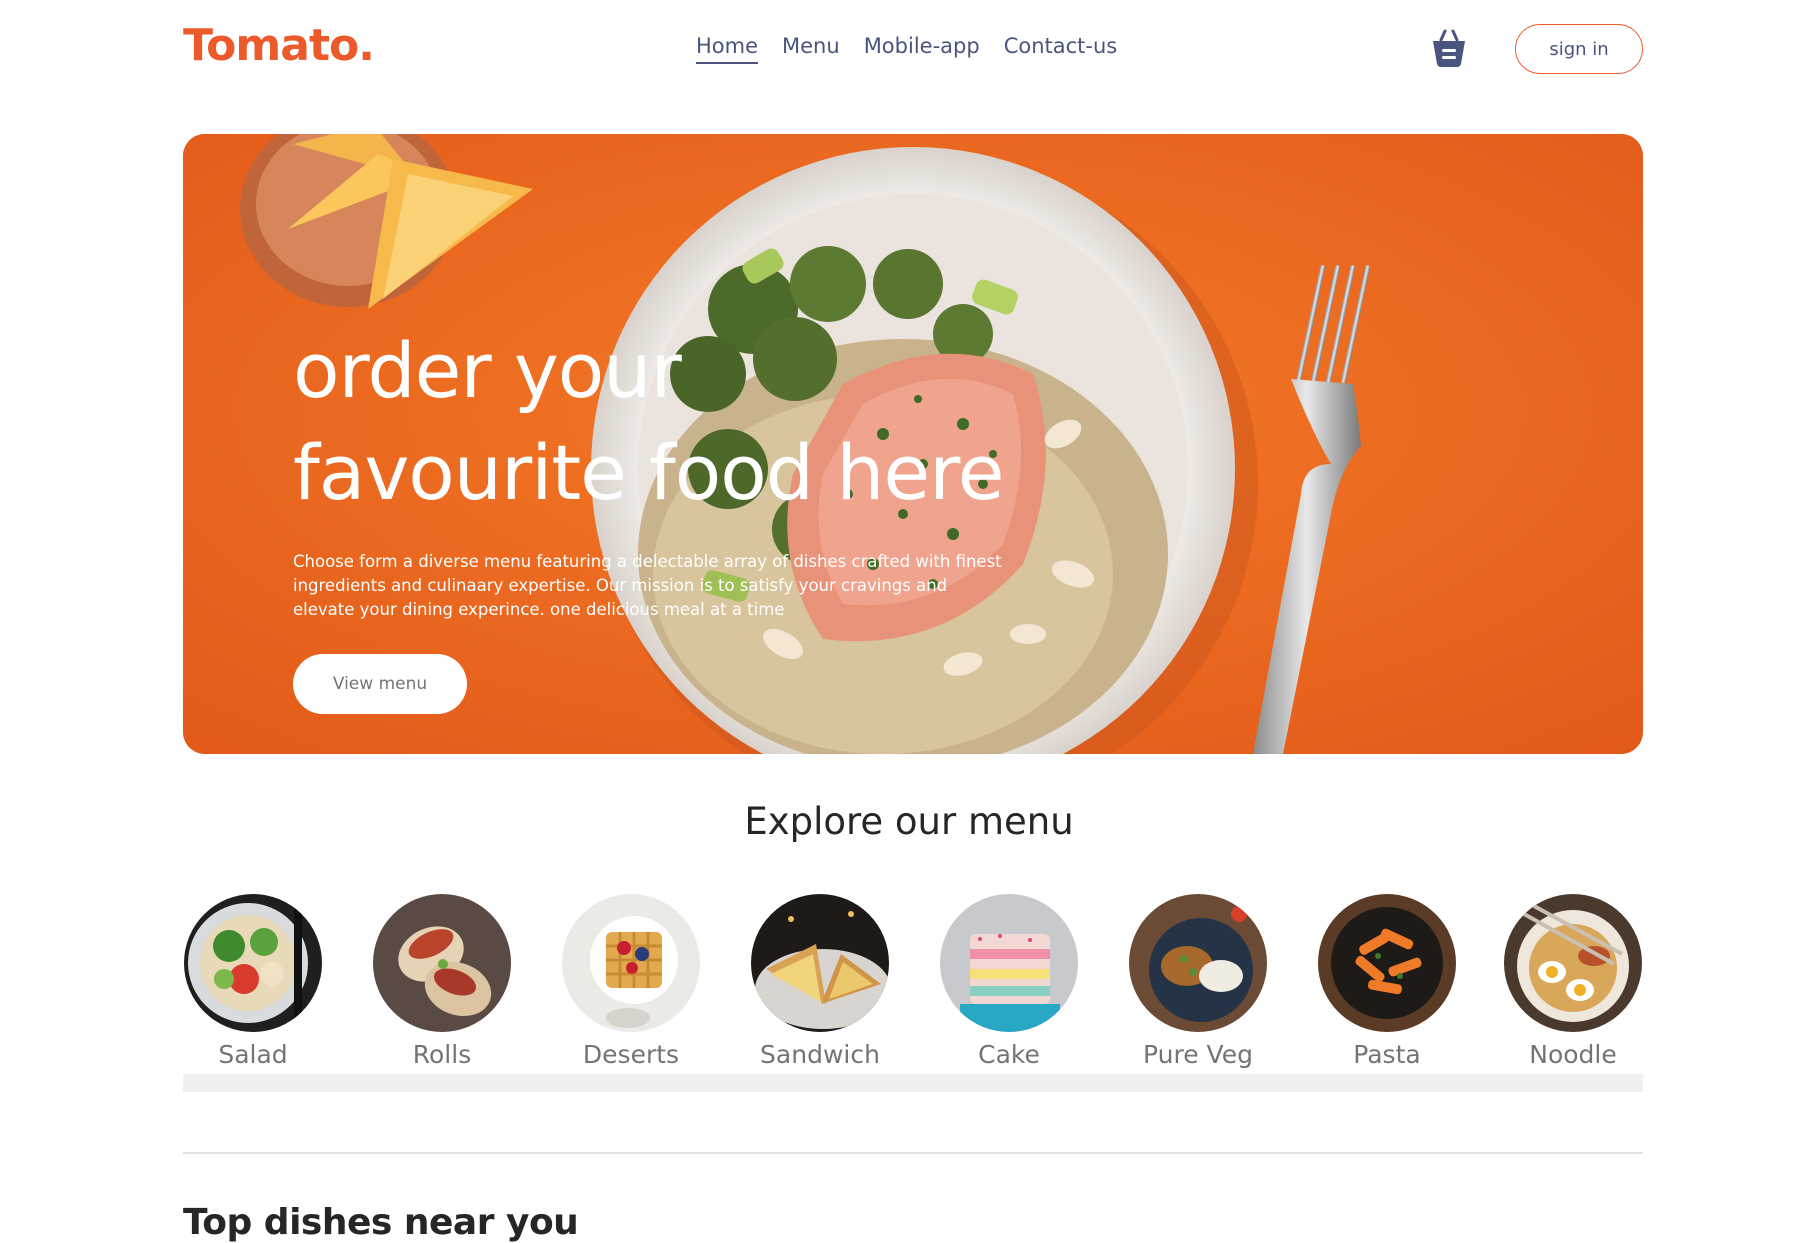 The image size is (1818, 1243). I want to click on hero-title-line2: favourite food here, so click(648, 472).